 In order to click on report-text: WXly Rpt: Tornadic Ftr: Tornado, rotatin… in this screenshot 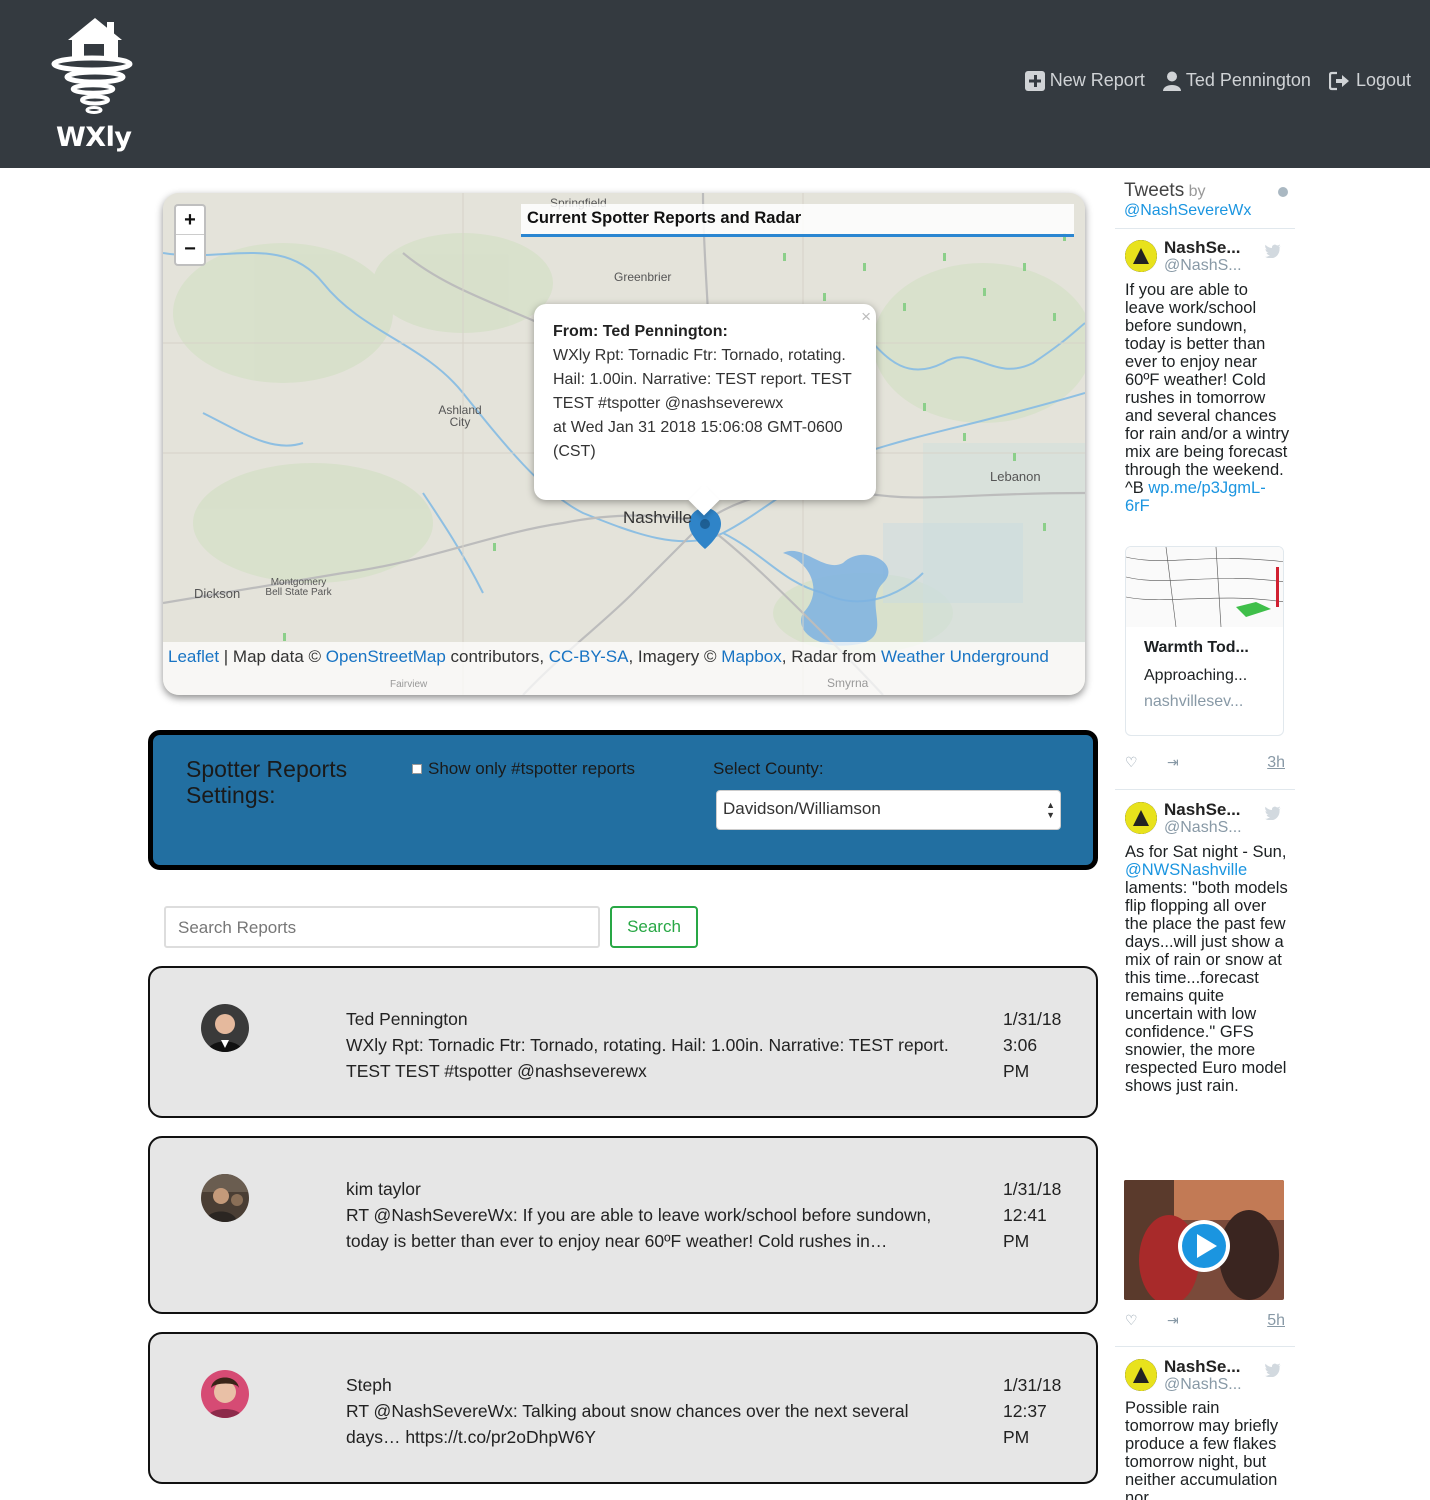, I will do `click(647, 1058)`.